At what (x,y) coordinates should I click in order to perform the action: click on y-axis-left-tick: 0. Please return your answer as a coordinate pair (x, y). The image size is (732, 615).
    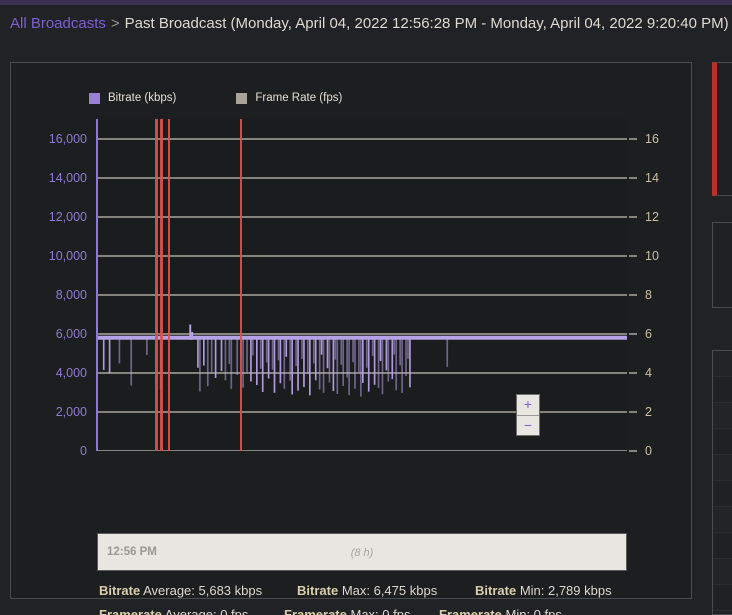
    Looking at the image, I should click on (83, 451).